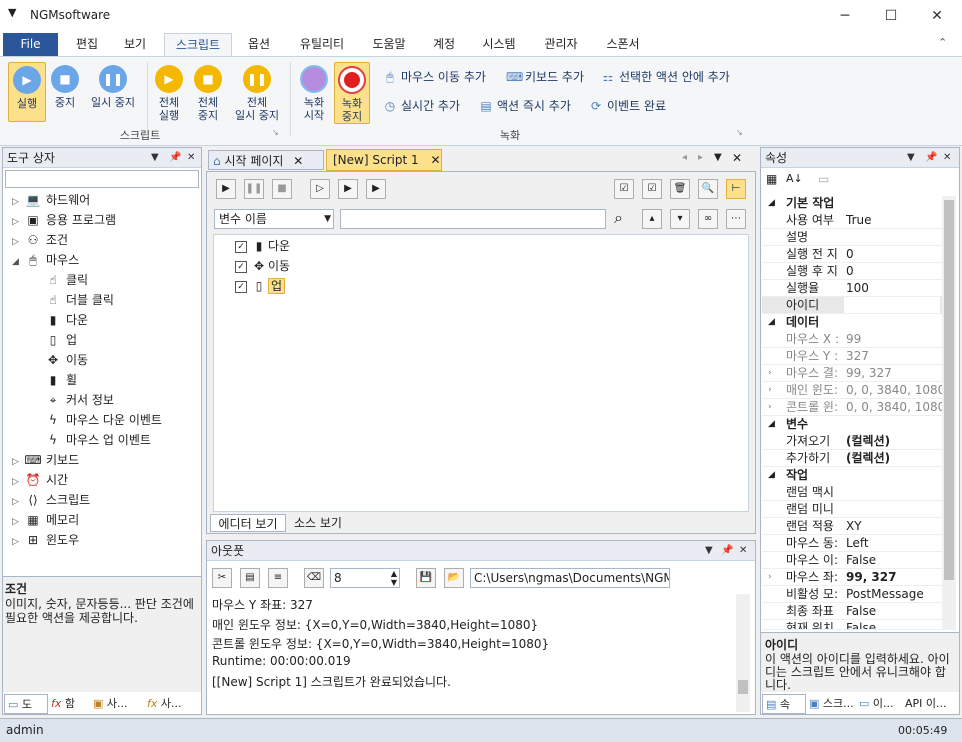 This screenshot has height=742, width=962. I want to click on tree-memory: ▷ ▦ 메모리, so click(45, 520).